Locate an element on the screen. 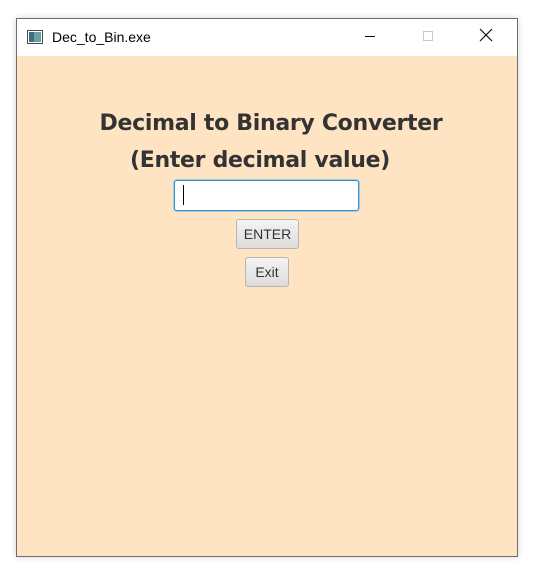 The width and height of the screenshot is (534, 569). close-icon is located at coordinates (486, 37).